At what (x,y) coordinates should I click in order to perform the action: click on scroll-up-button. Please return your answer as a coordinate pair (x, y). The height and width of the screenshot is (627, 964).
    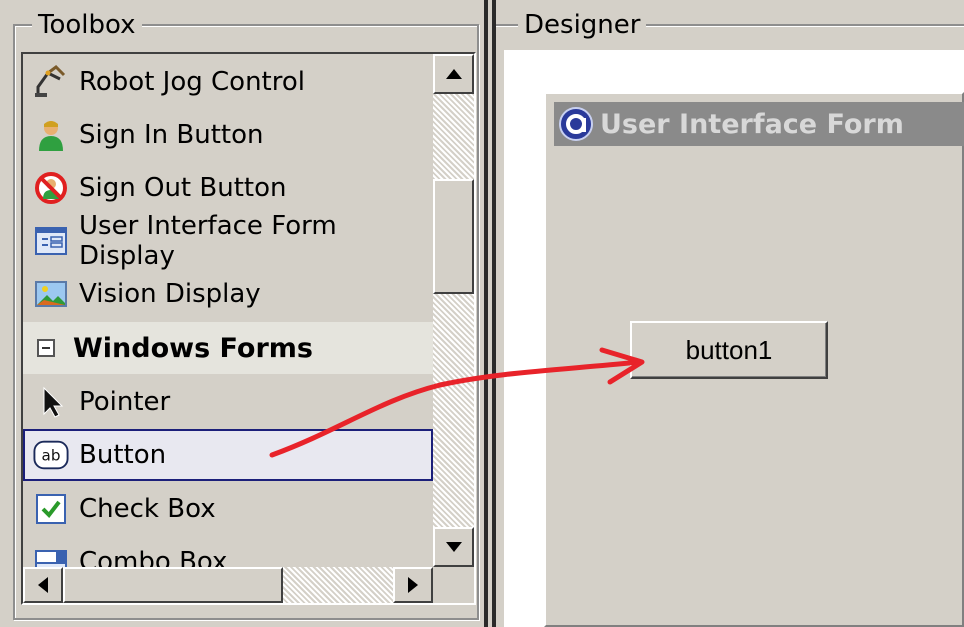
    Looking at the image, I should click on (453, 74).